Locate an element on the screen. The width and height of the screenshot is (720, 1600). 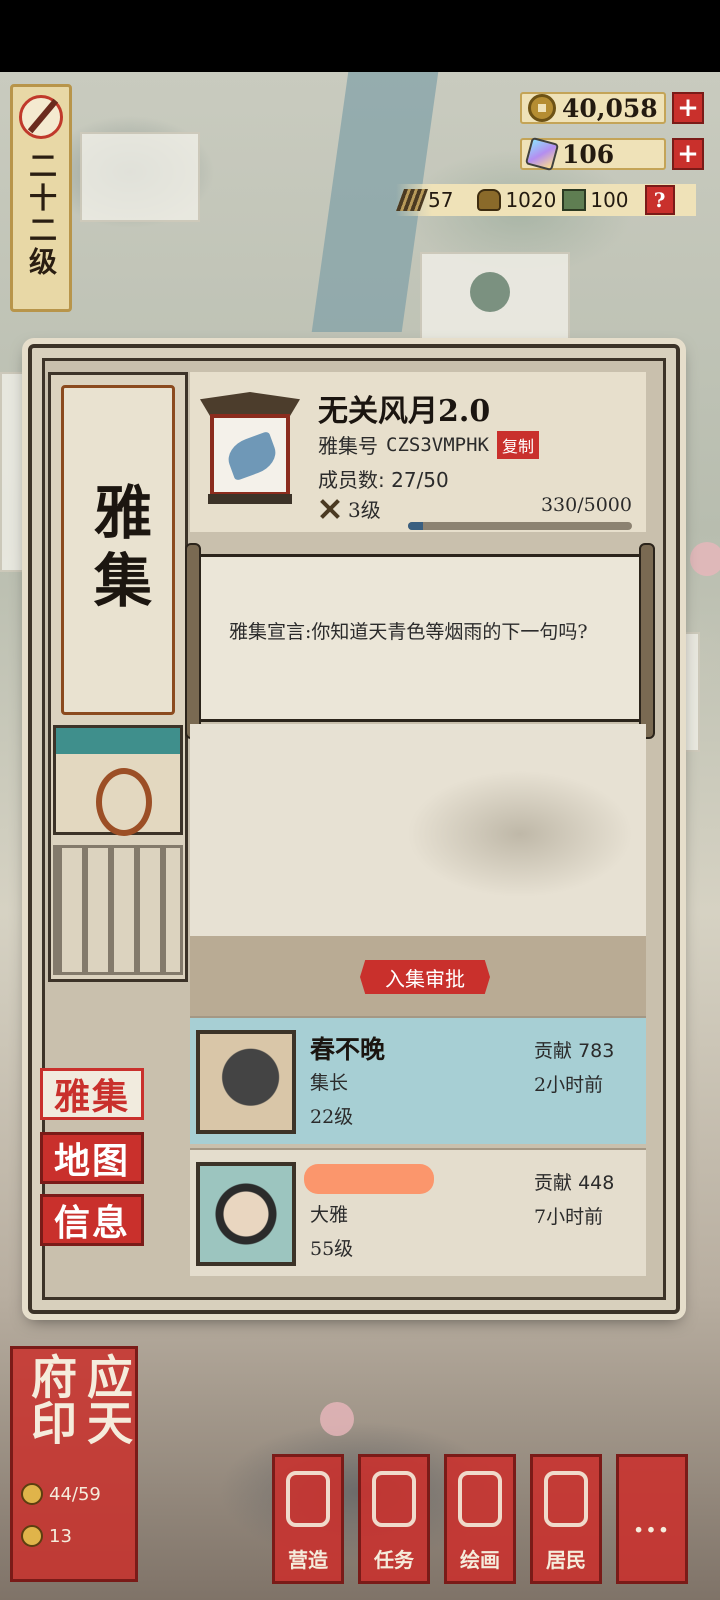
guild-exp-text: 330/5000 is located at coordinates (586, 505).